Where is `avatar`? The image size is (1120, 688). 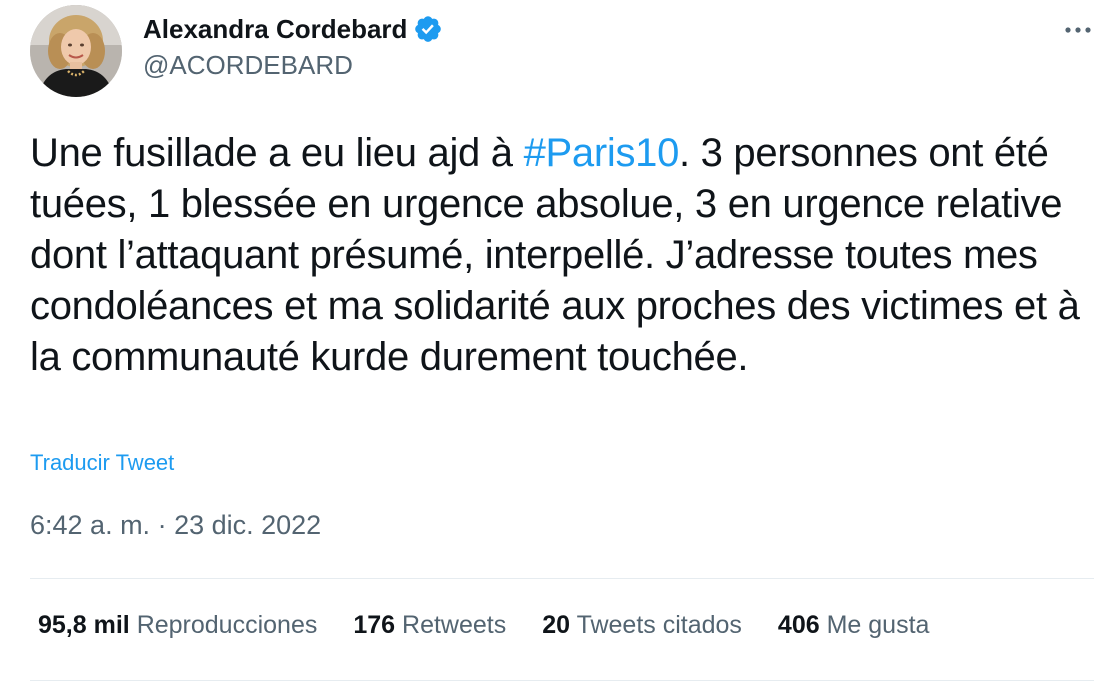
avatar is located at coordinates (76, 51).